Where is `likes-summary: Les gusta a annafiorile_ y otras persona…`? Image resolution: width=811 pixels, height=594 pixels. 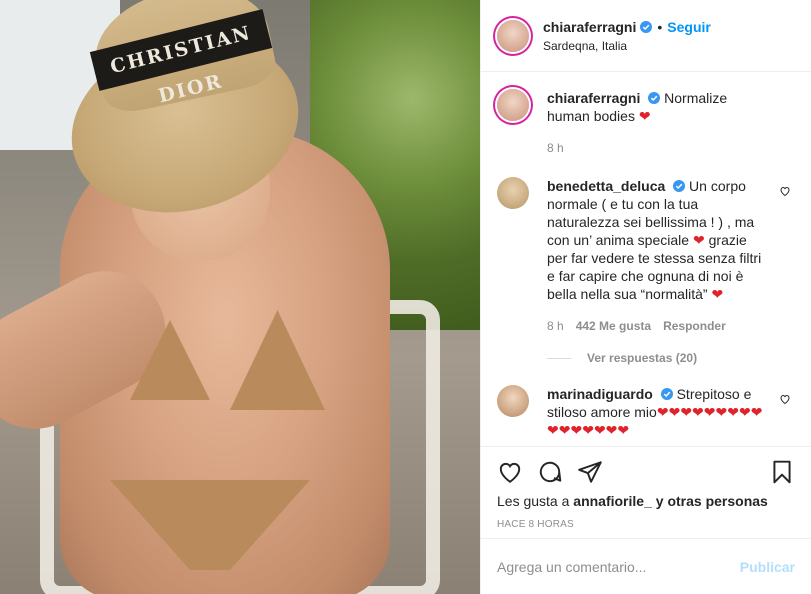 likes-summary: Les gusta a annafiorile_ y otras persona… is located at coordinates (646, 501).